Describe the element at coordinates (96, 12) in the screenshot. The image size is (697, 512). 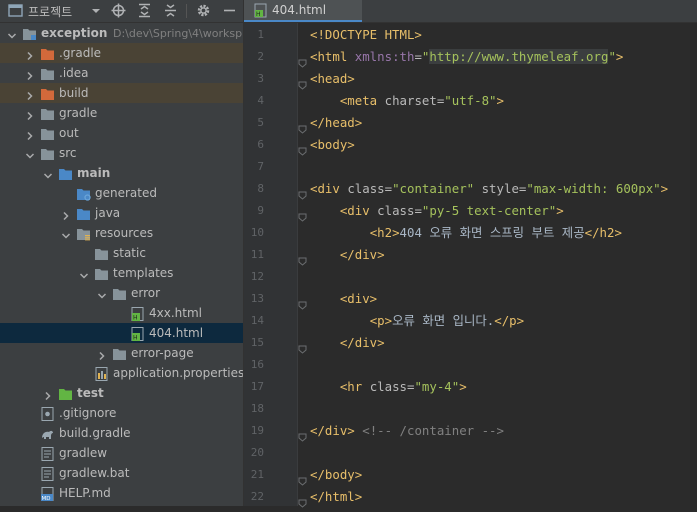
I see `dropdown-arrow-icon` at that location.